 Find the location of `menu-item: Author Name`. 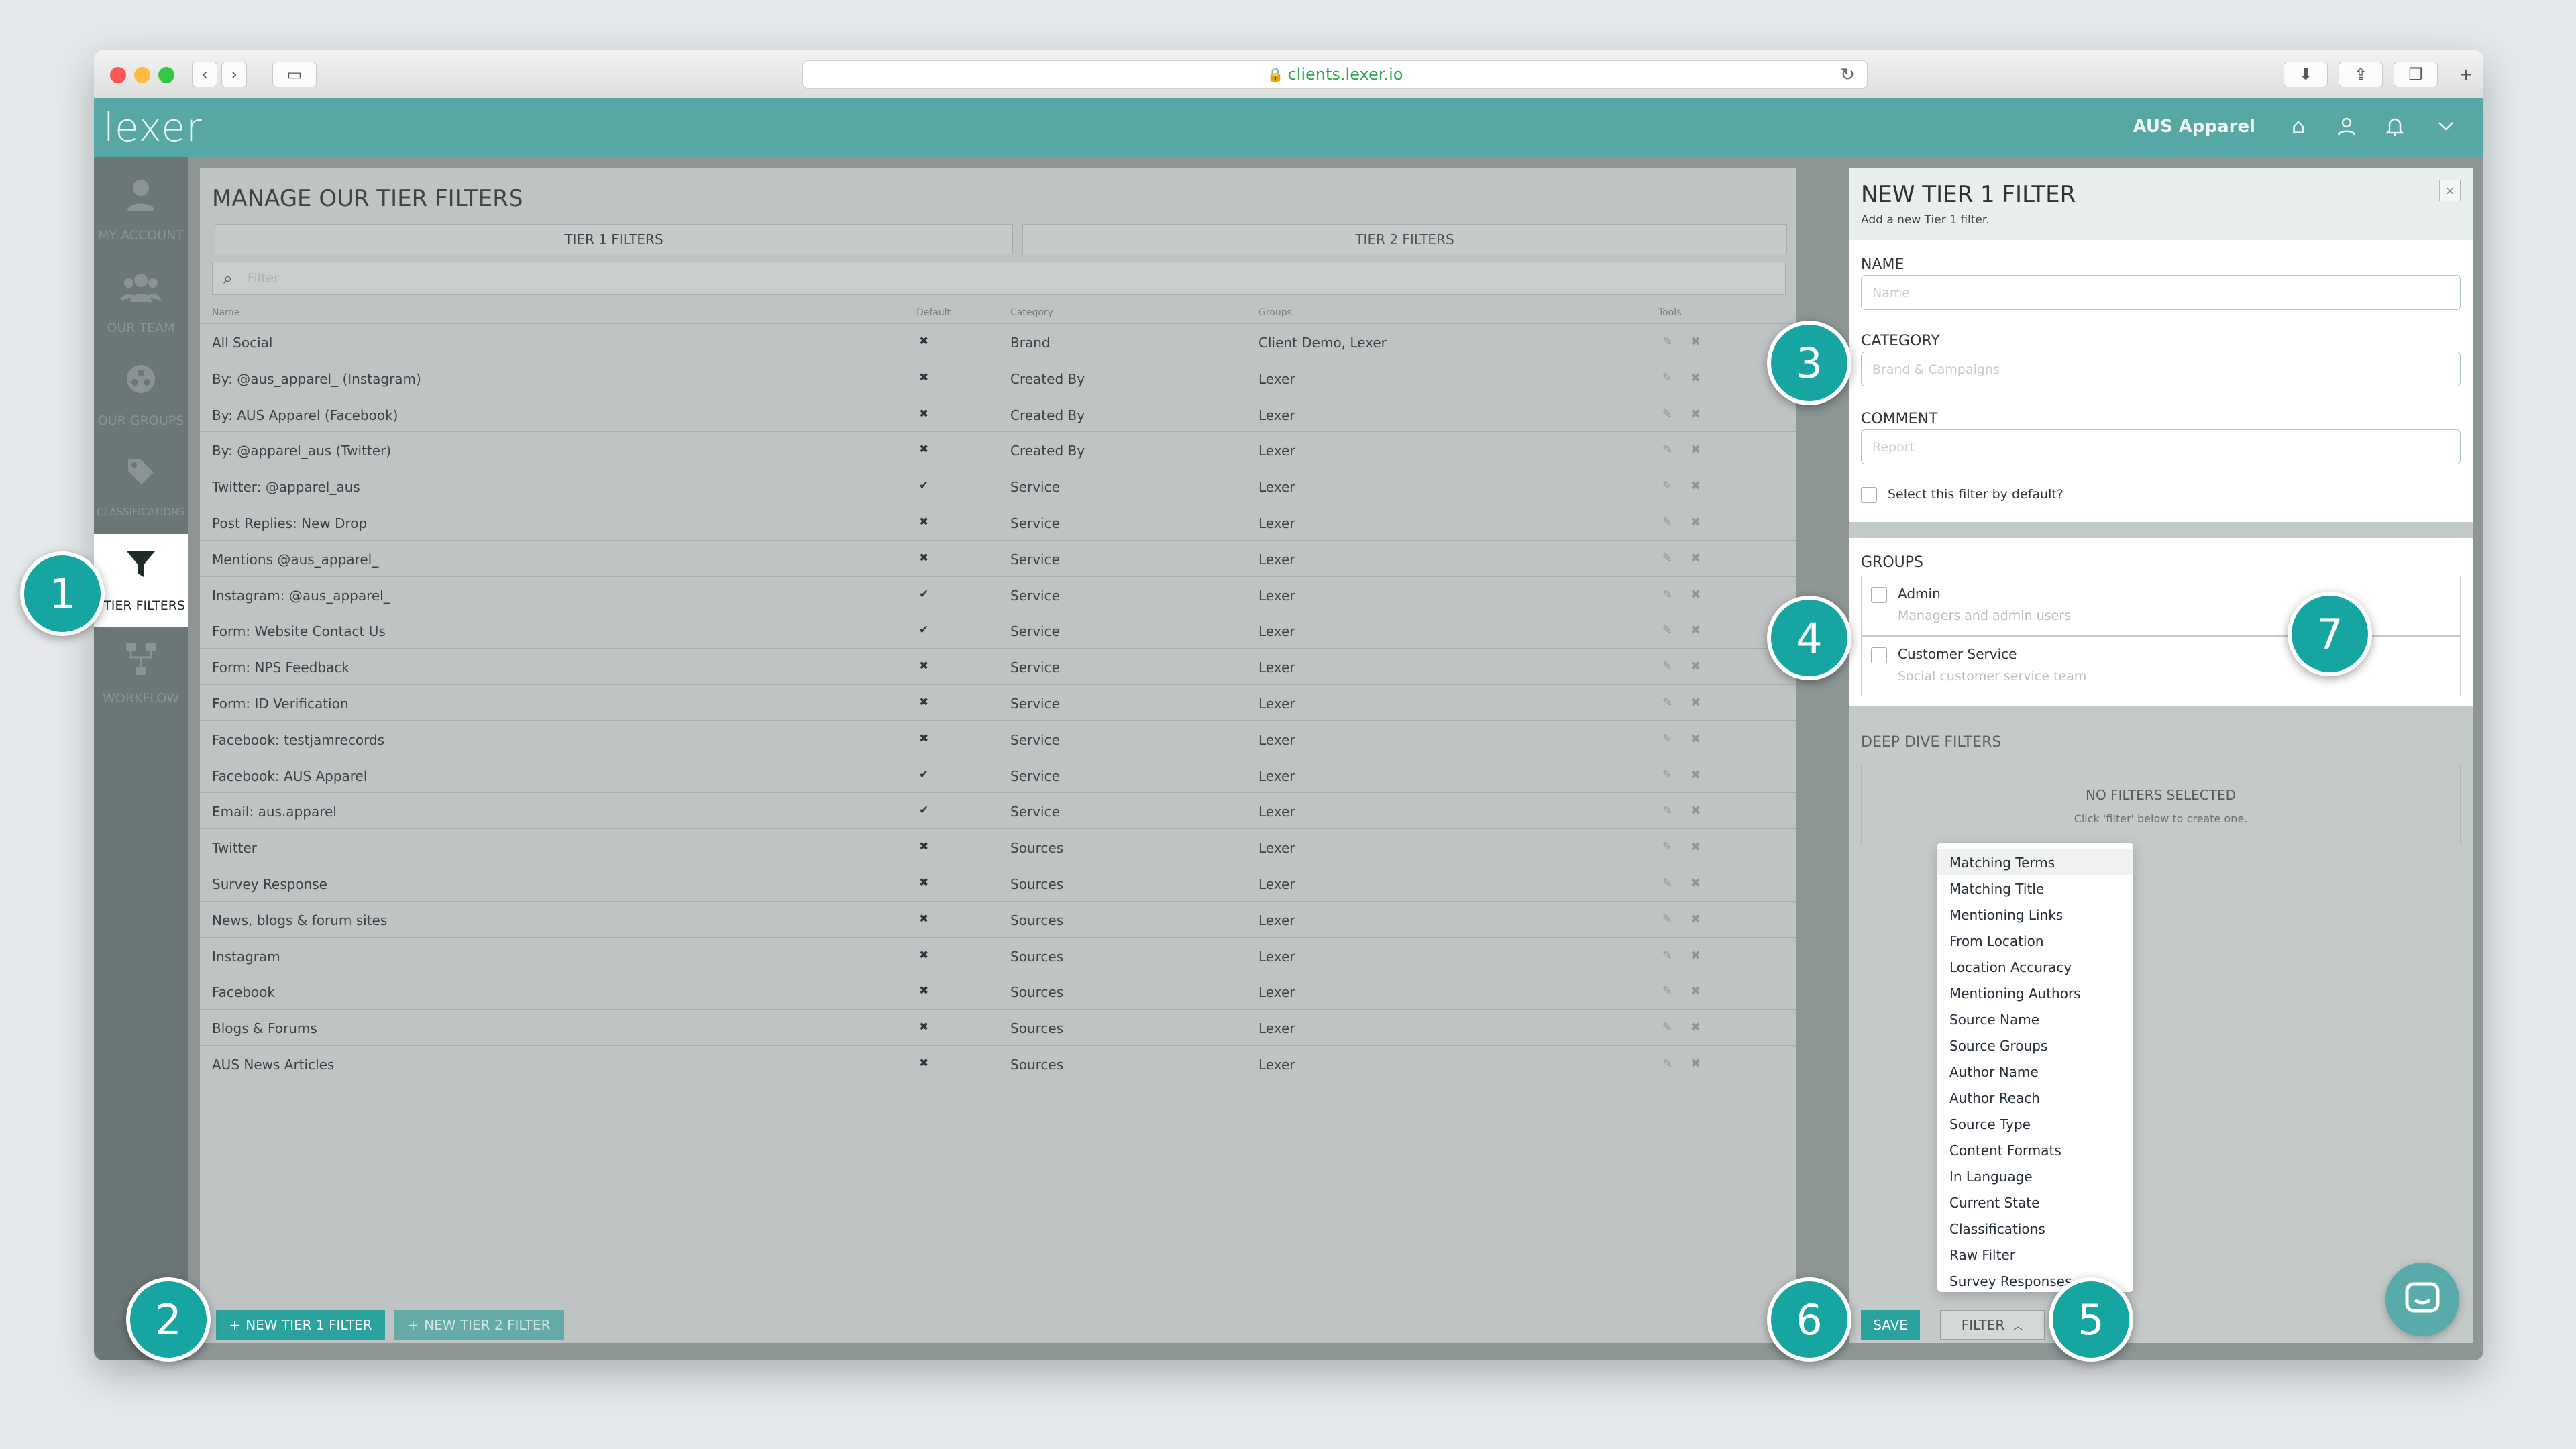

menu-item: Author Name is located at coordinates (1994, 1072).